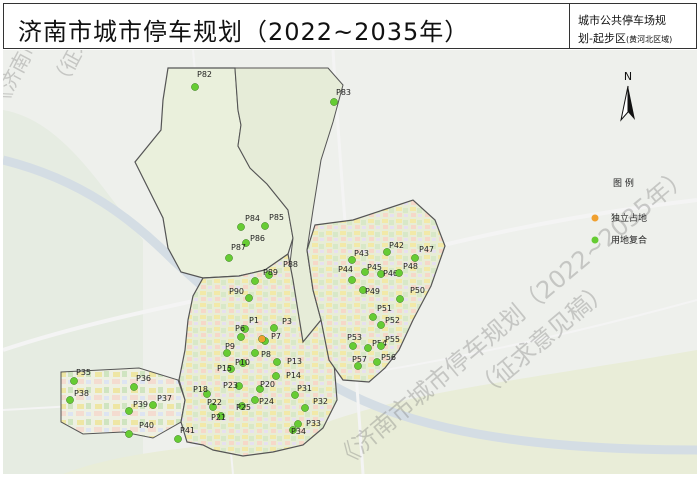 This screenshot has height=477, width=700. Describe the element at coordinates (241, 227) in the screenshot. I see `parking-marker-p84` at that location.